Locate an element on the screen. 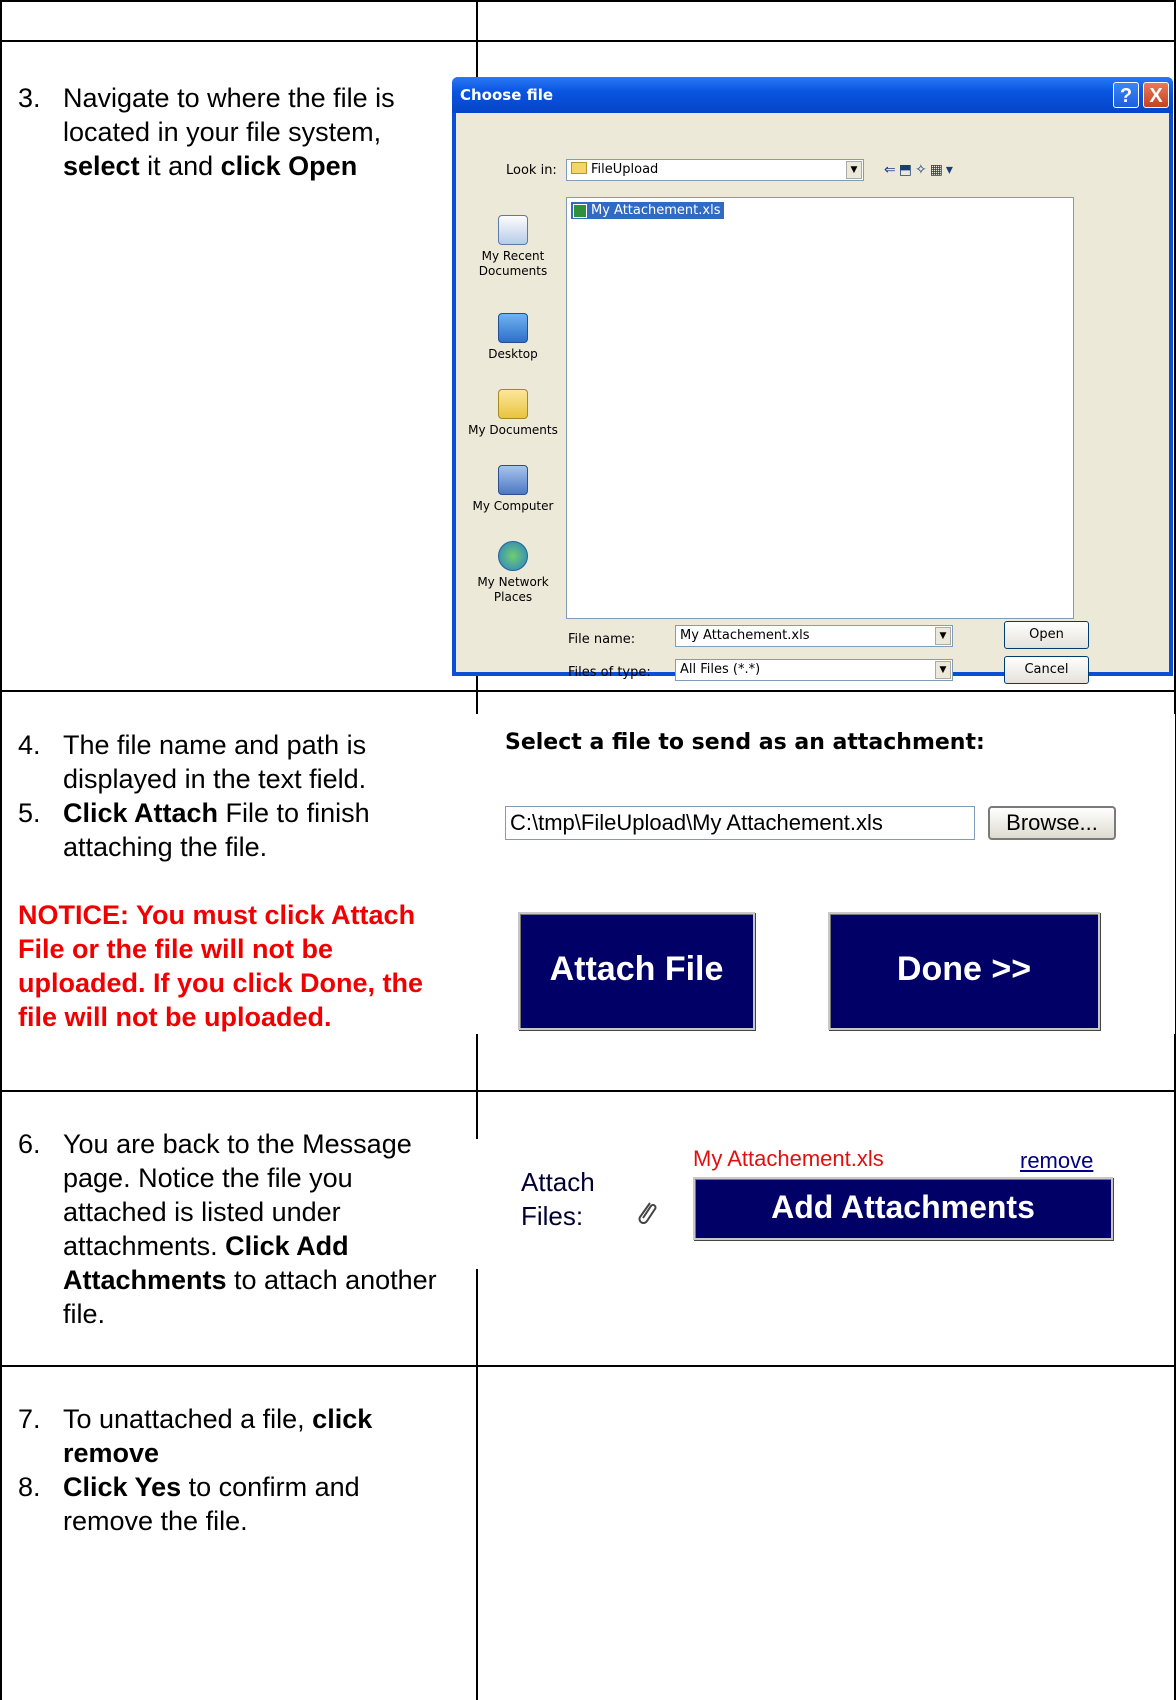 This screenshot has width=1176, height=1700. file-path-input: C:\tmp\FileUpload\My Attachement.xls is located at coordinates (740, 823).